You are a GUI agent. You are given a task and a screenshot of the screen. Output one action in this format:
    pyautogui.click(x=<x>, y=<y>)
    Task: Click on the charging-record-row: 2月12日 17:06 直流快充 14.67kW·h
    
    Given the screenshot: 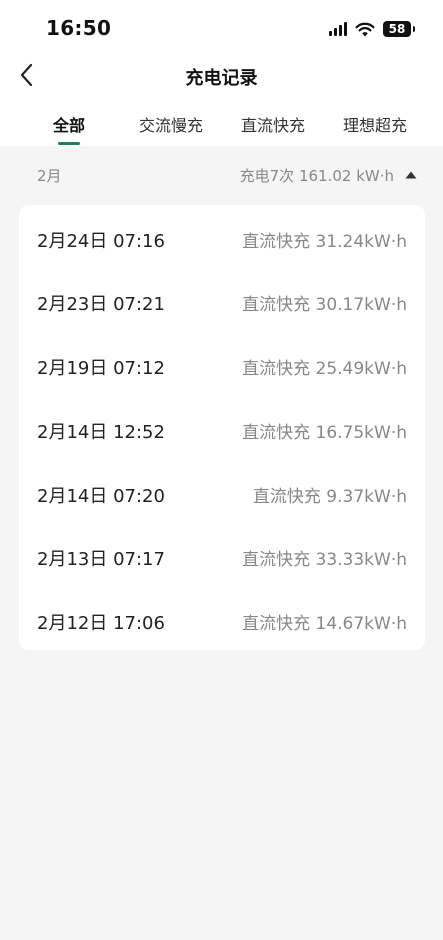 What is the action you would take?
    pyautogui.click(x=222, y=619)
    